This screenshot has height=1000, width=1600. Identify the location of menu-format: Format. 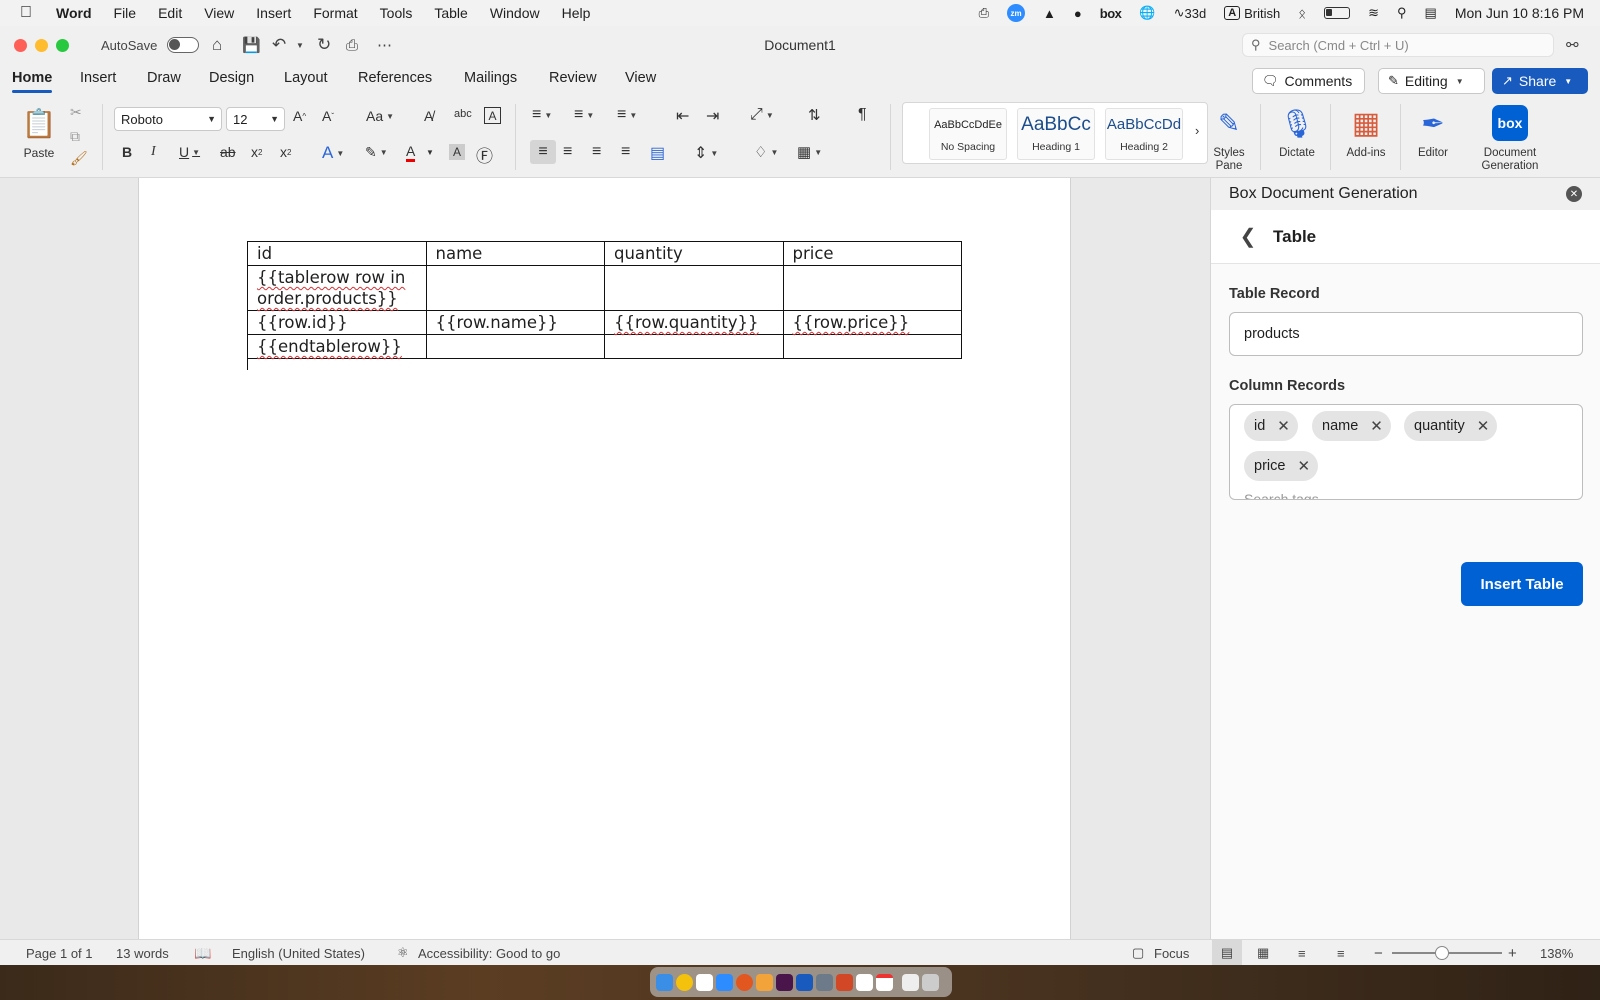
(335, 13).